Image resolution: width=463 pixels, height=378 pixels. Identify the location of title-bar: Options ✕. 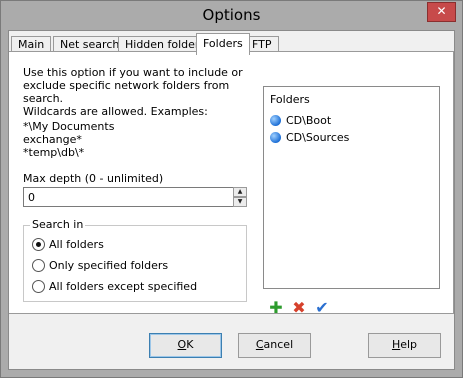
(231, 15).